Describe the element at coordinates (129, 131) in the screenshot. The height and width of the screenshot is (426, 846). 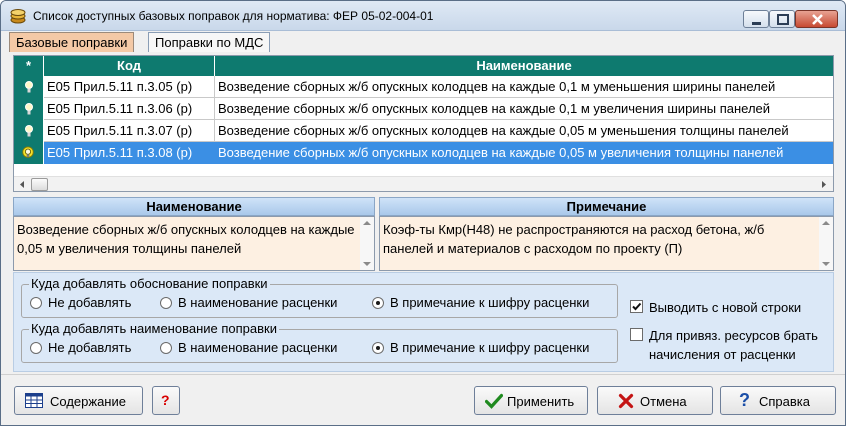
I see `row-code-cell: Е05 Прил.5.11 п.3.07 (р)` at that location.